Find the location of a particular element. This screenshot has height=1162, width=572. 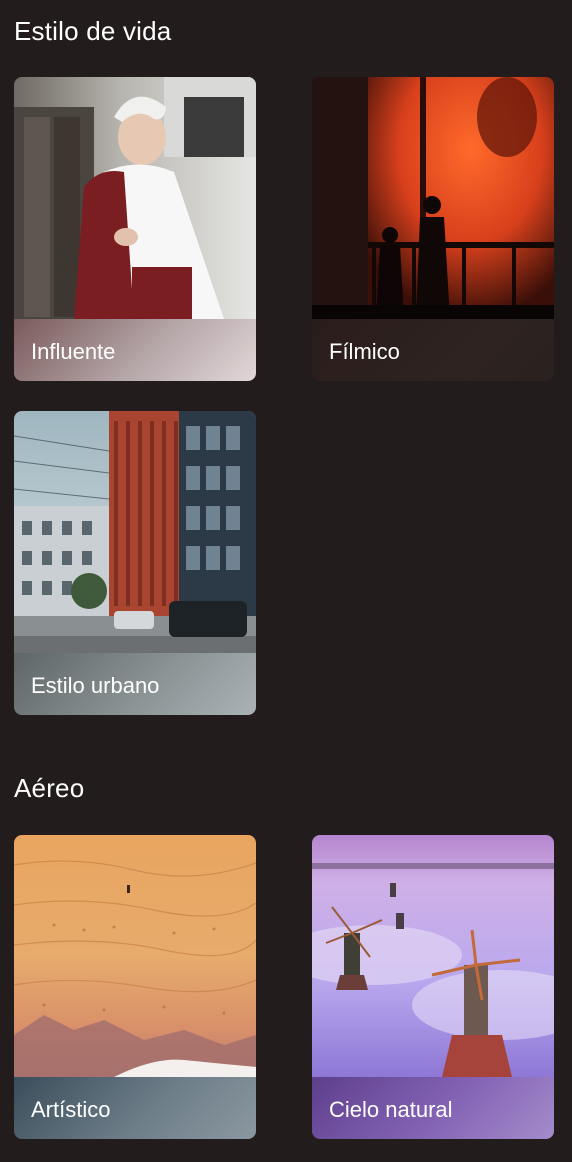

preset-thumbnail-cielo-natural is located at coordinates (433, 956).